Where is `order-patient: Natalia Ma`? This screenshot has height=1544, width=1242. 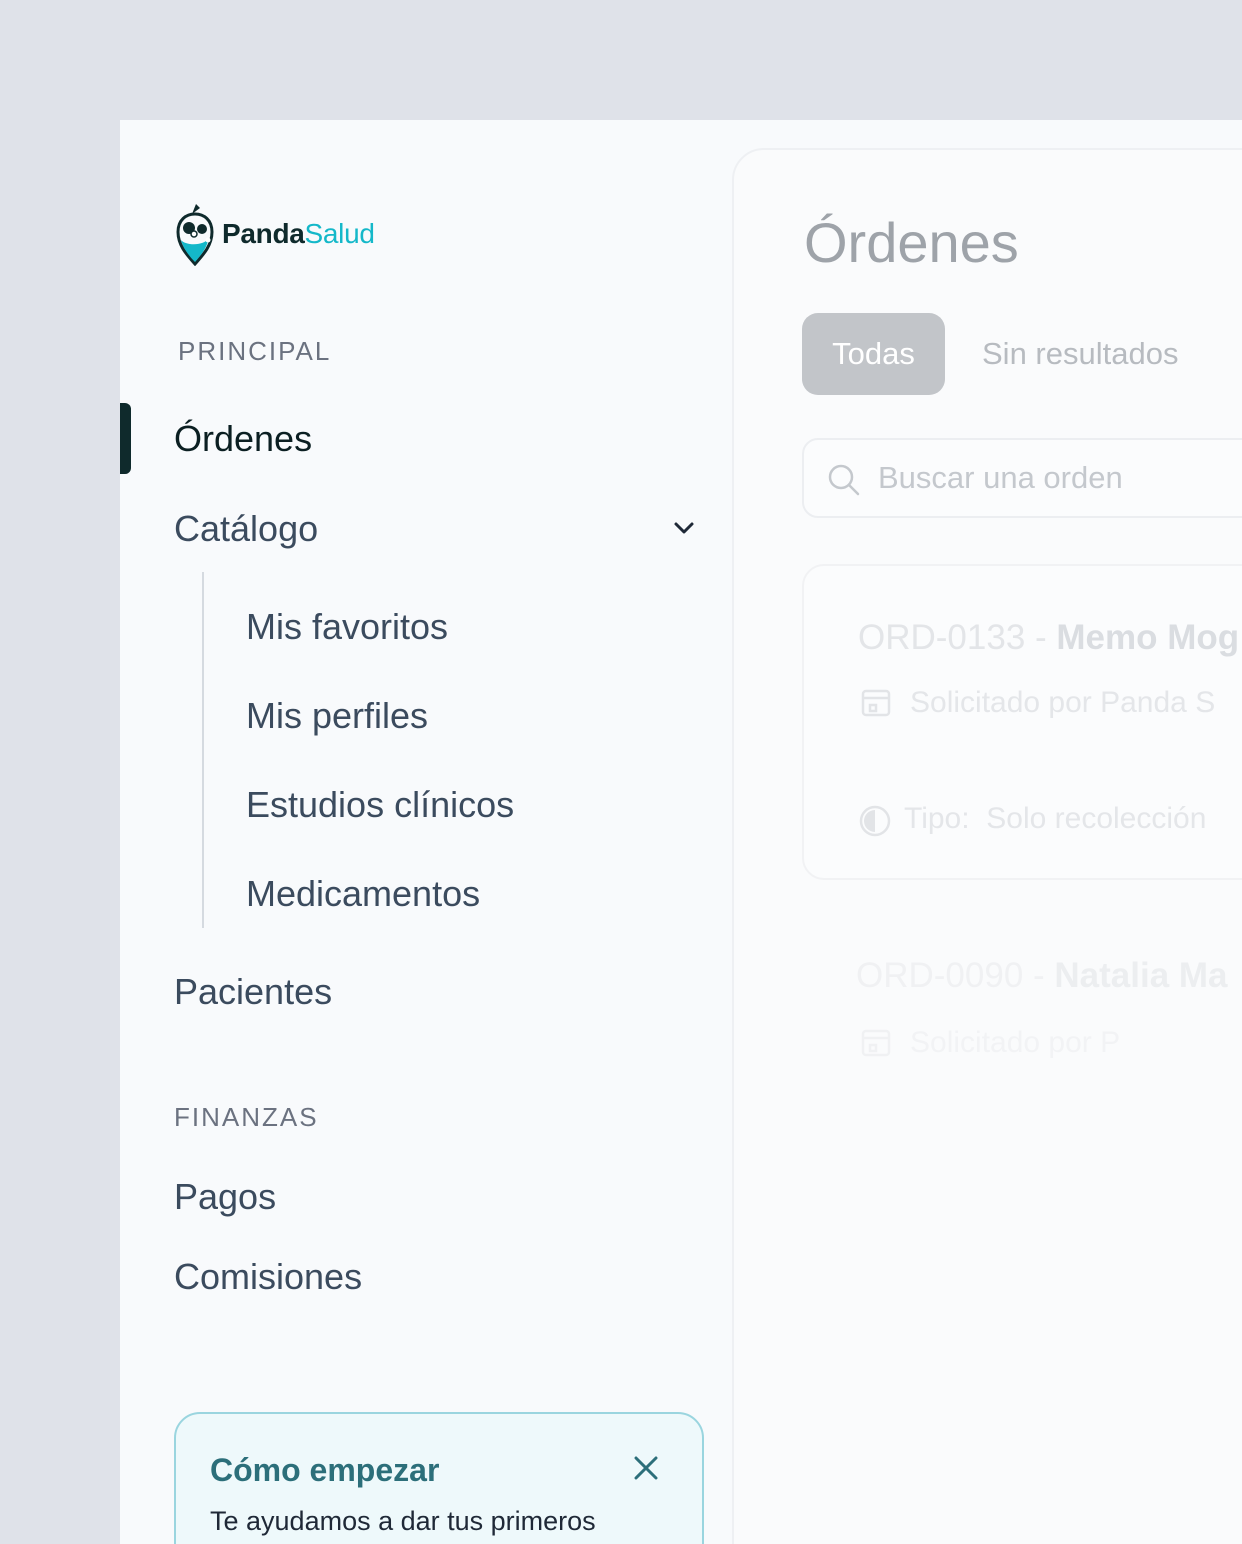 order-patient: Natalia Ma is located at coordinates (1141, 975).